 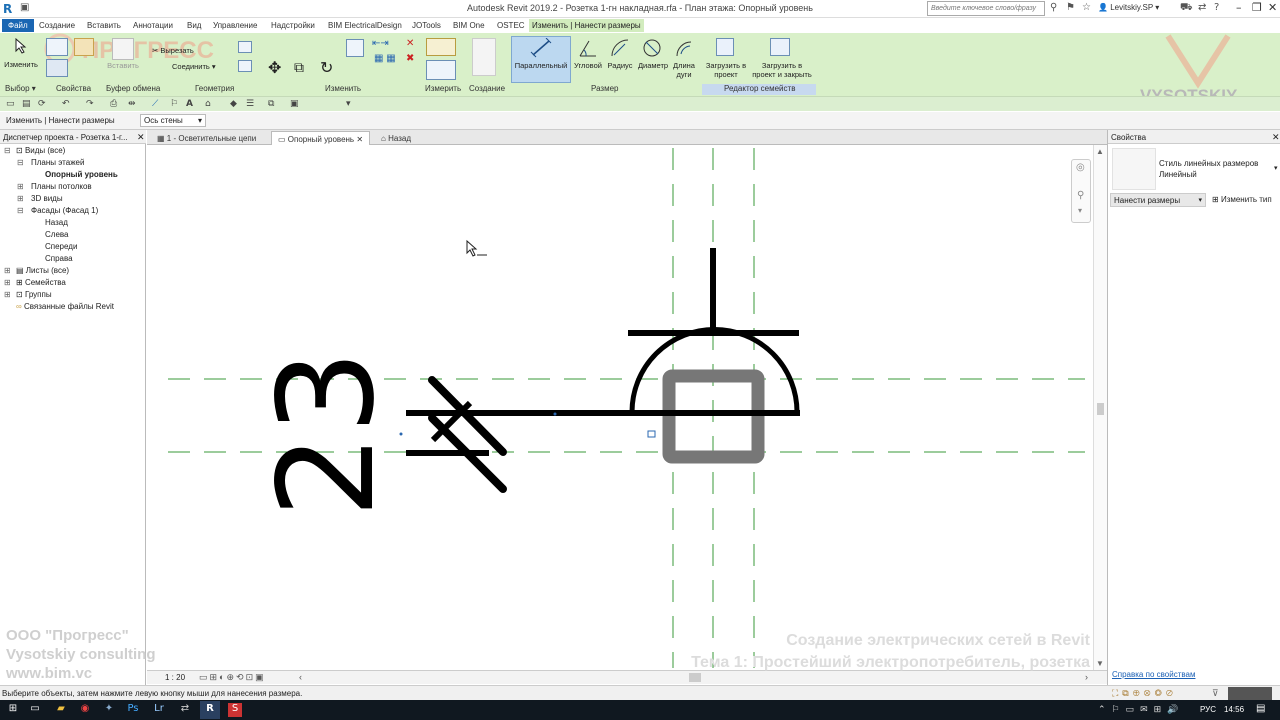 What do you see at coordinates (401, 434) in the screenshot?
I see `snap-point` at bounding box center [401, 434].